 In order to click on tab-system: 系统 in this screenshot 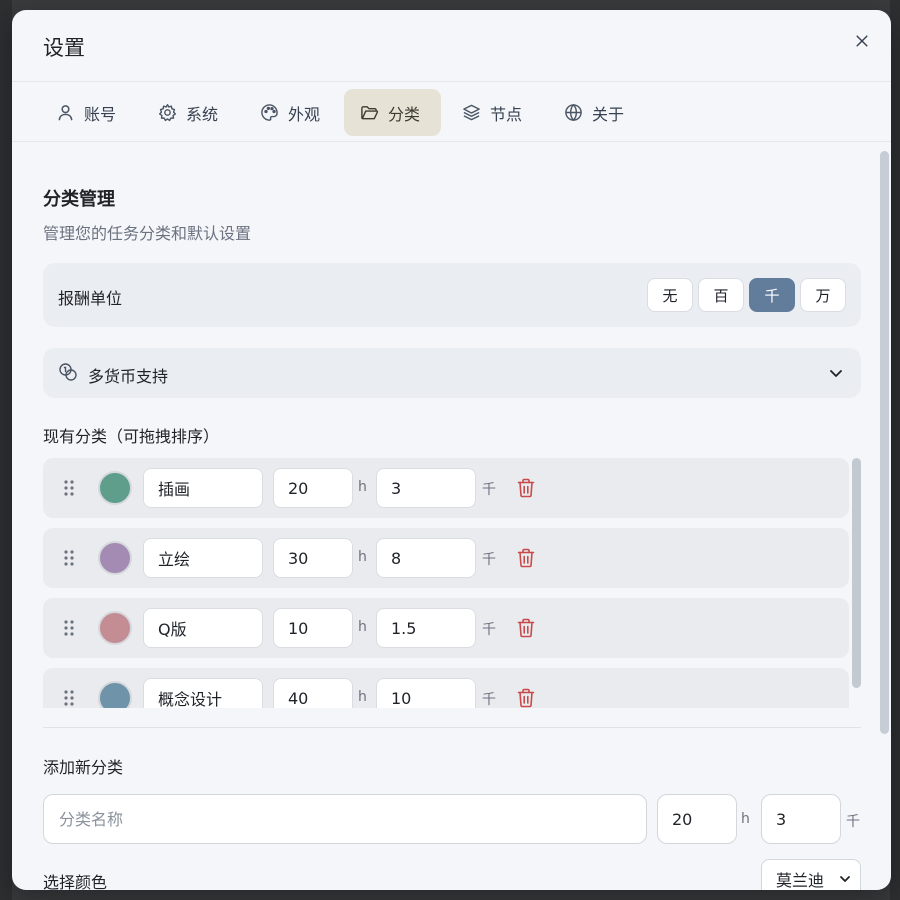, I will do `click(188, 112)`.